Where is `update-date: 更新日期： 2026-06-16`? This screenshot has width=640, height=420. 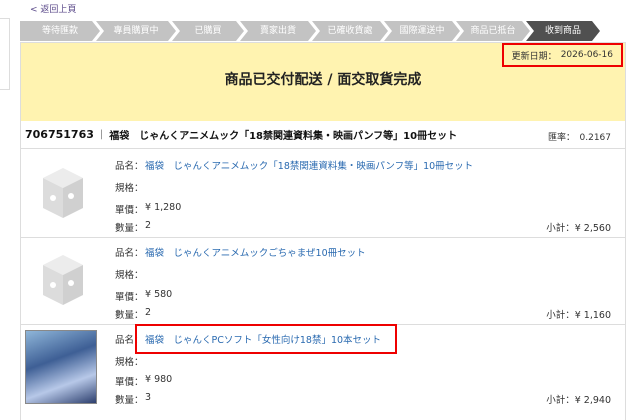 update-date: 更新日期： 2026-06-16 is located at coordinates (562, 55).